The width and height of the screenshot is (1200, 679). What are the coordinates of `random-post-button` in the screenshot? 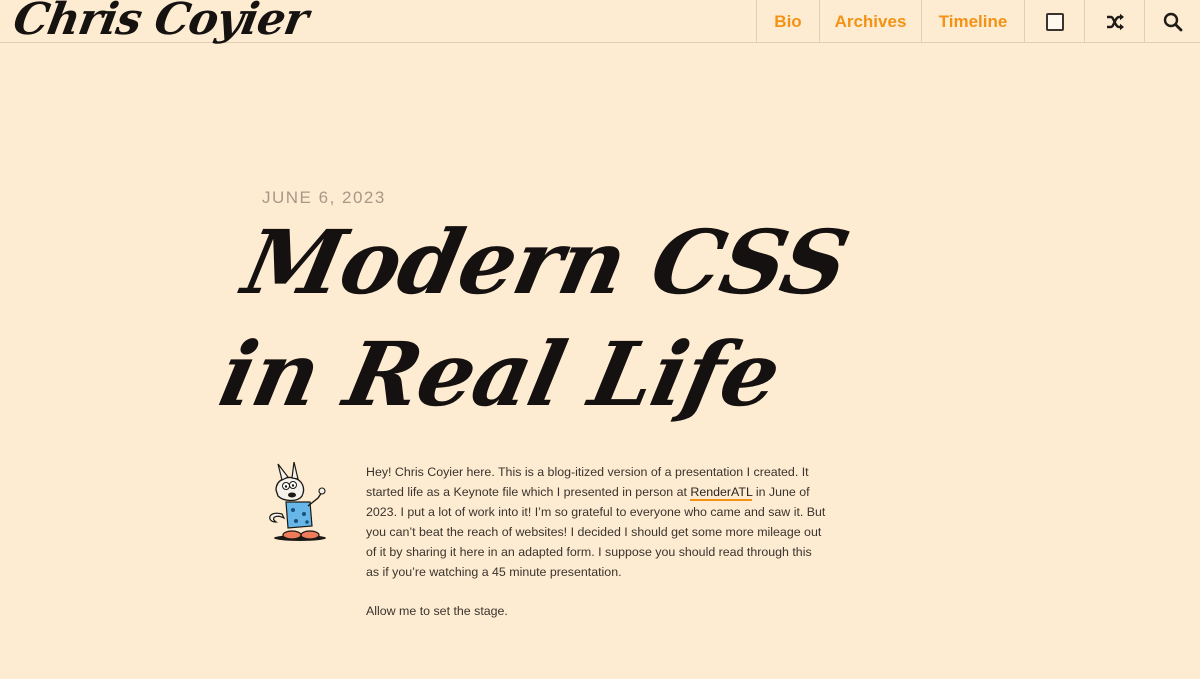 It's located at (1114, 21).